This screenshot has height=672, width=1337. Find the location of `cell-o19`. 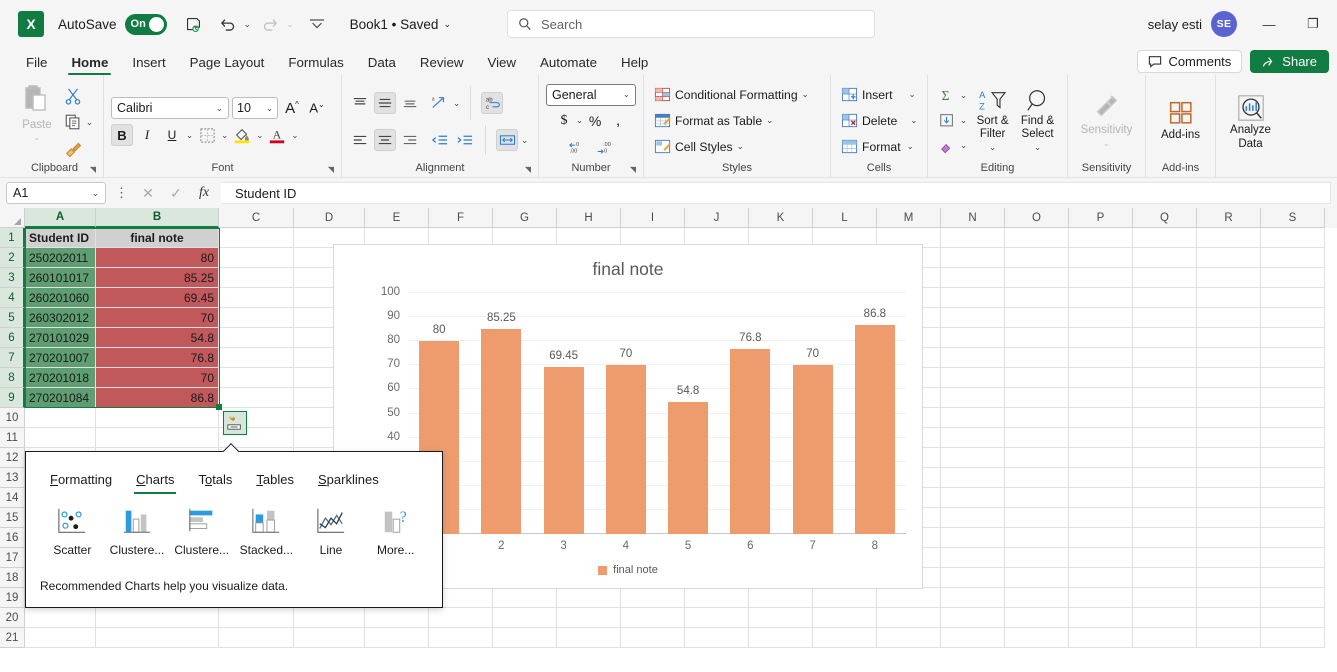

cell-o19 is located at coordinates (1037, 598).